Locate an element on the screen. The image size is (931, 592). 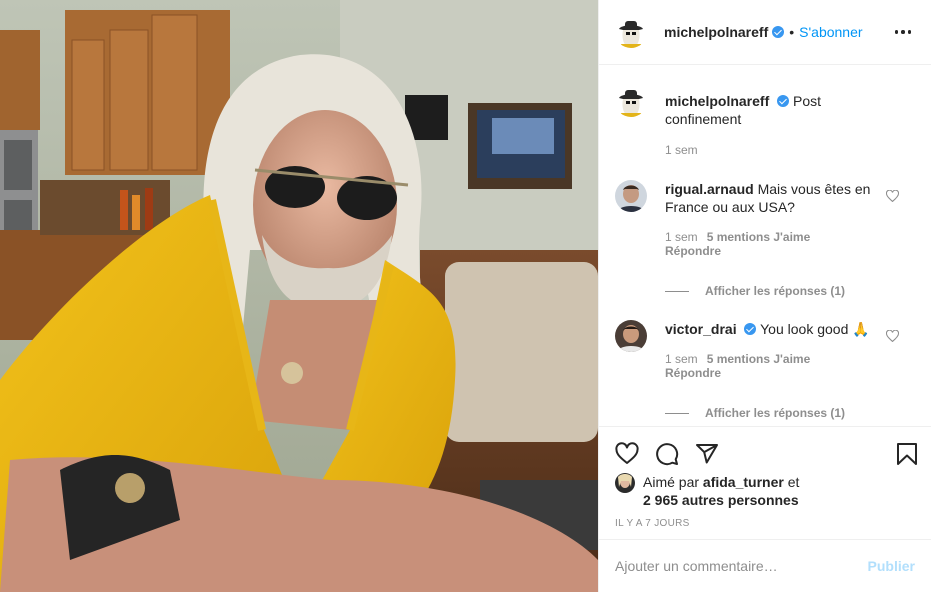
caption-text: michelpolnareff Post confinement is located at coordinates (777, 110).